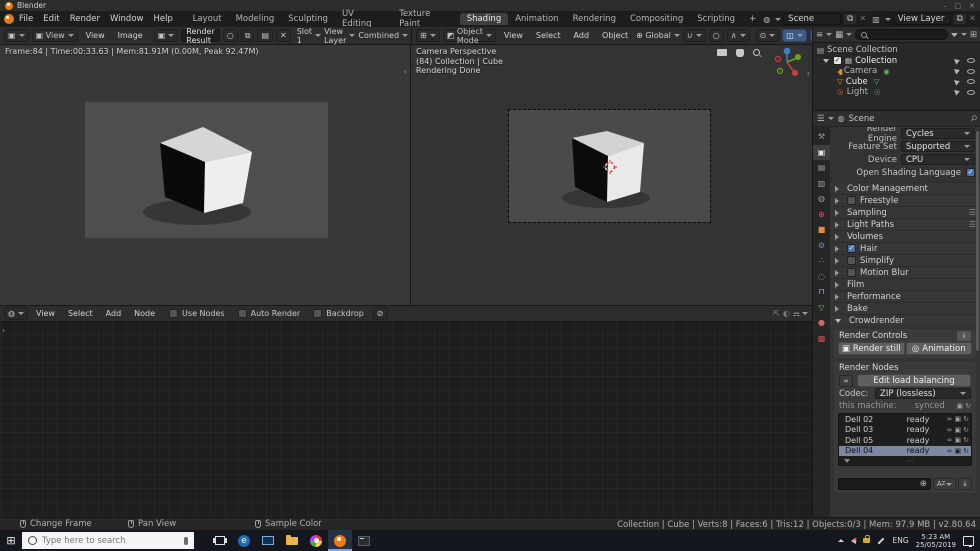  I want to click on menu-window: Window, so click(127, 19).